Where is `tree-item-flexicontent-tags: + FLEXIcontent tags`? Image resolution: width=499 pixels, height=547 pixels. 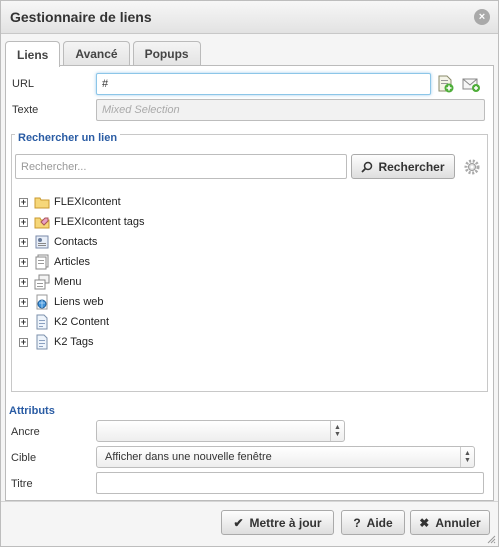 tree-item-flexicontent-tags: + FLEXIcontent tags is located at coordinates (82, 222).